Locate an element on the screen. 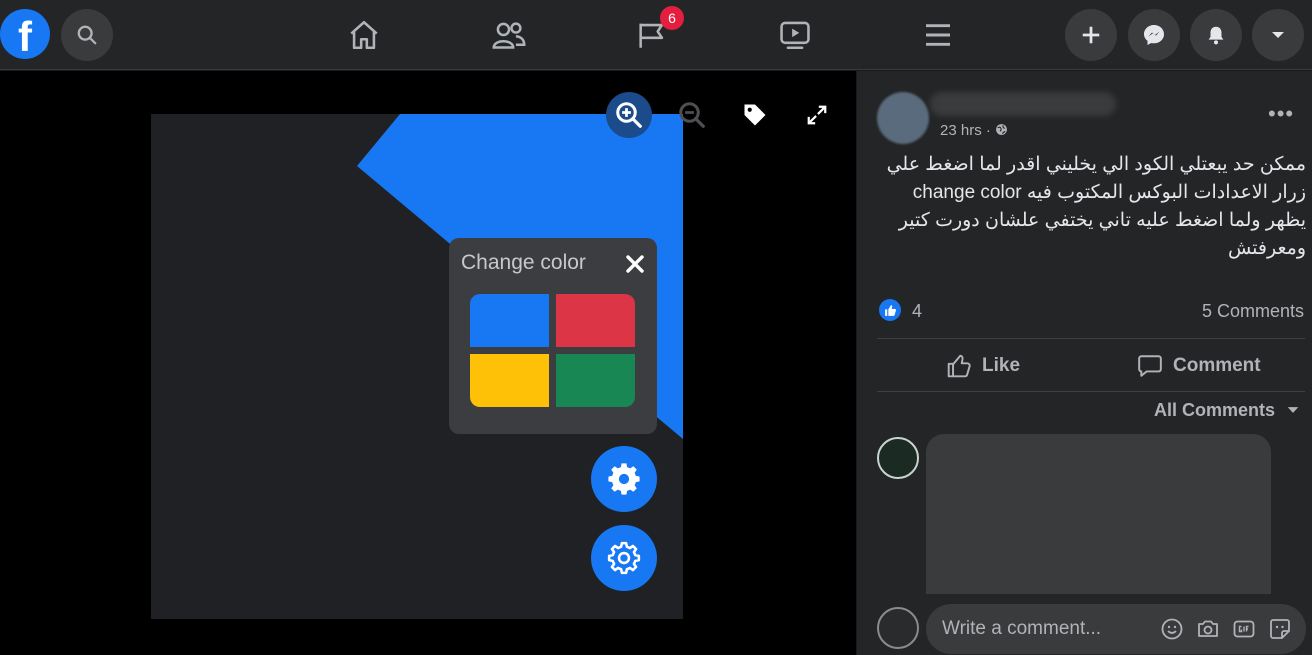  author-avatar is located at coordinates (903, 118).